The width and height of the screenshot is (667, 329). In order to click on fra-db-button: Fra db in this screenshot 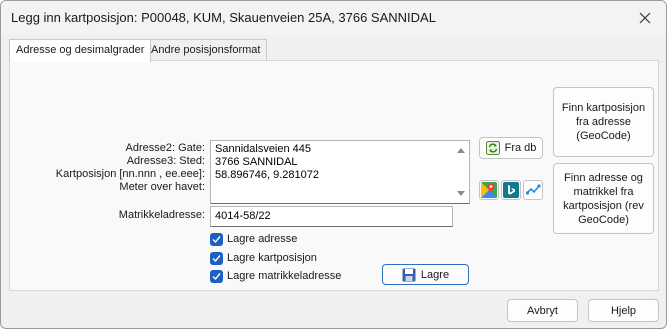, I will do `click(511, 148)`.